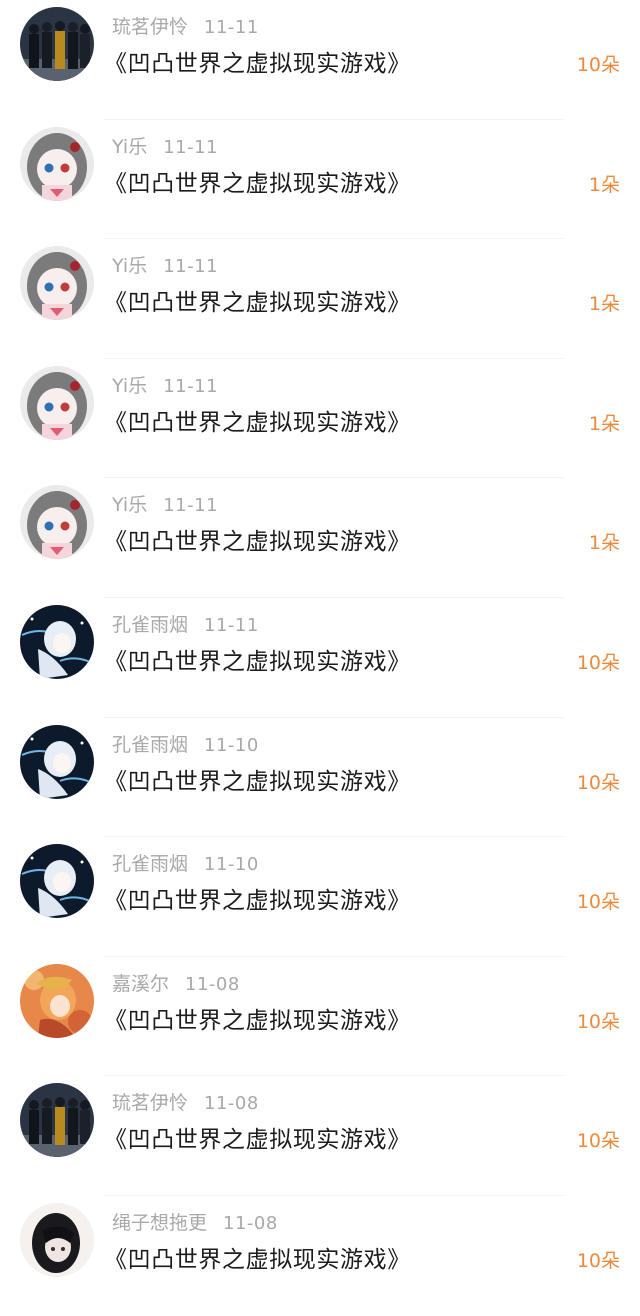  I want to click on orange-hair-character-avatar, so click(57, 1000).